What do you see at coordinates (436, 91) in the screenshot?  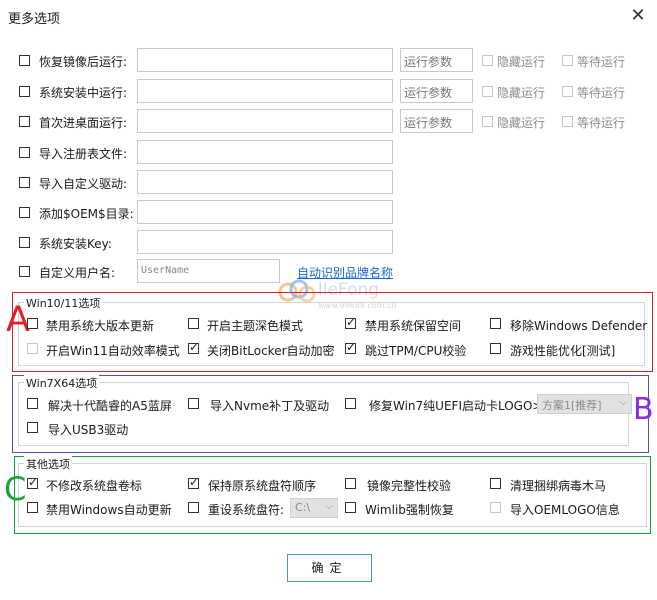 I see `setup-run-param: 运行参数` at bounding box center [436, 91].